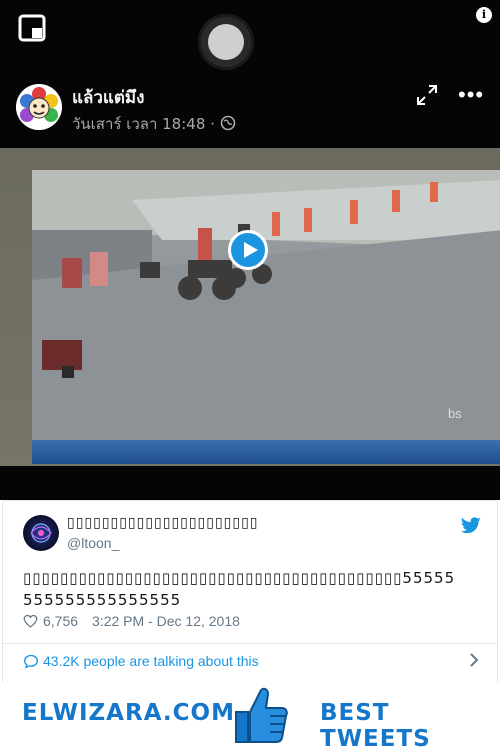 The width and height of the screenshot is (500, 752). What do you see at coordinates (166, 621) in the screenshot?
I see `tweet-timestamp: 3:22 PM - Dec 12, 2018` at bounding box center [166, 621].